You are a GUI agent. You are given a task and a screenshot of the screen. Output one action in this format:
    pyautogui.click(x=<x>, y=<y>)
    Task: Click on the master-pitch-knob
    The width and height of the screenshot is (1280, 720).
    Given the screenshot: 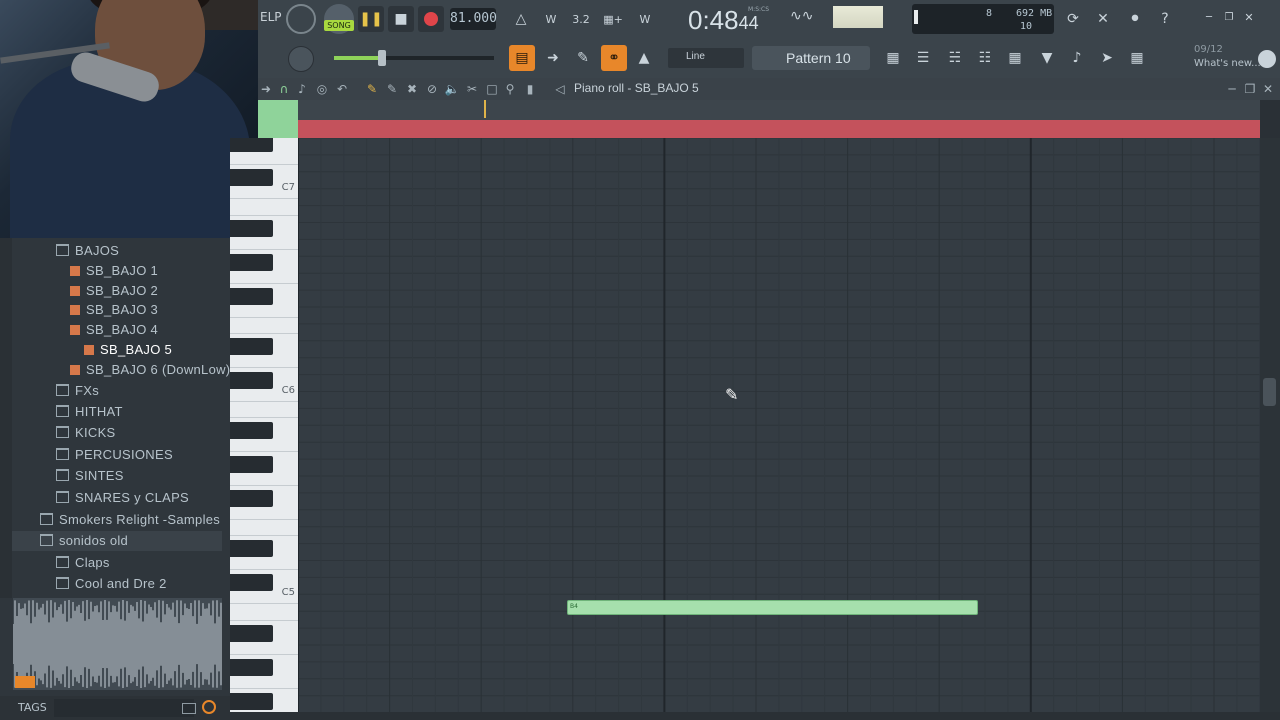 What is the action you would take?
    pyautogui.click(x=301, y=59)
    